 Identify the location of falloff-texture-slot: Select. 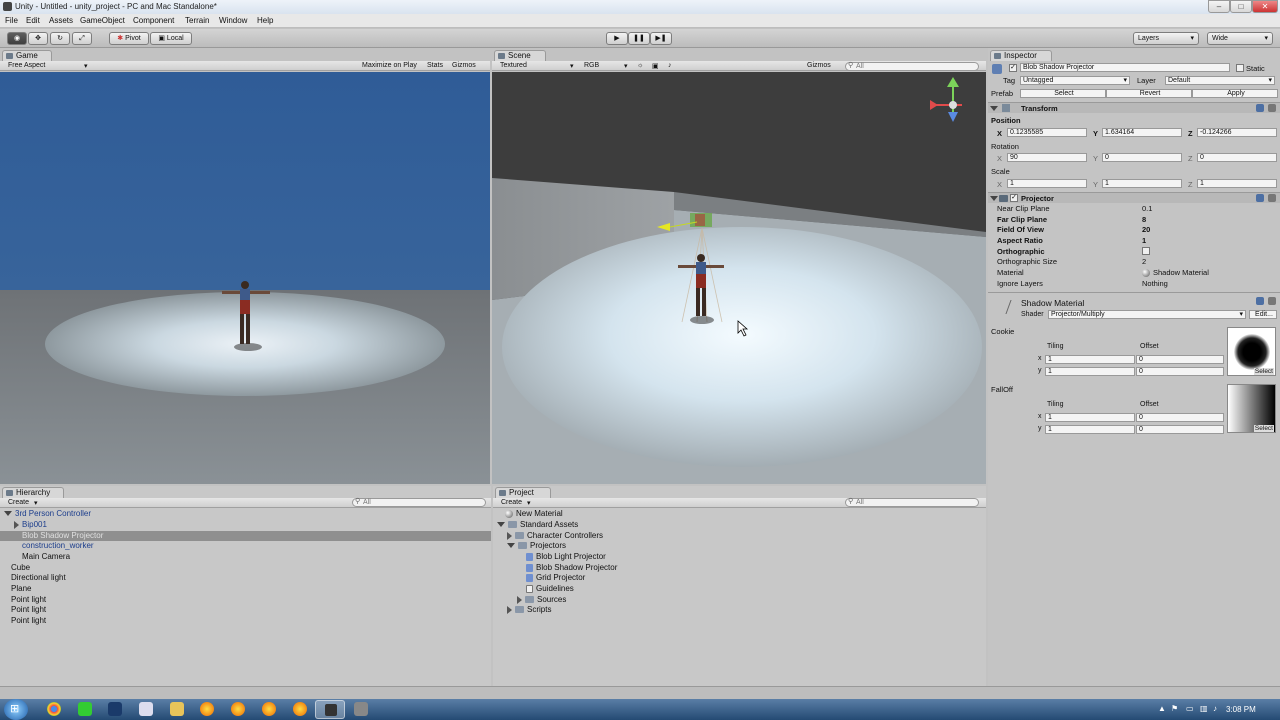
(1251, 408).